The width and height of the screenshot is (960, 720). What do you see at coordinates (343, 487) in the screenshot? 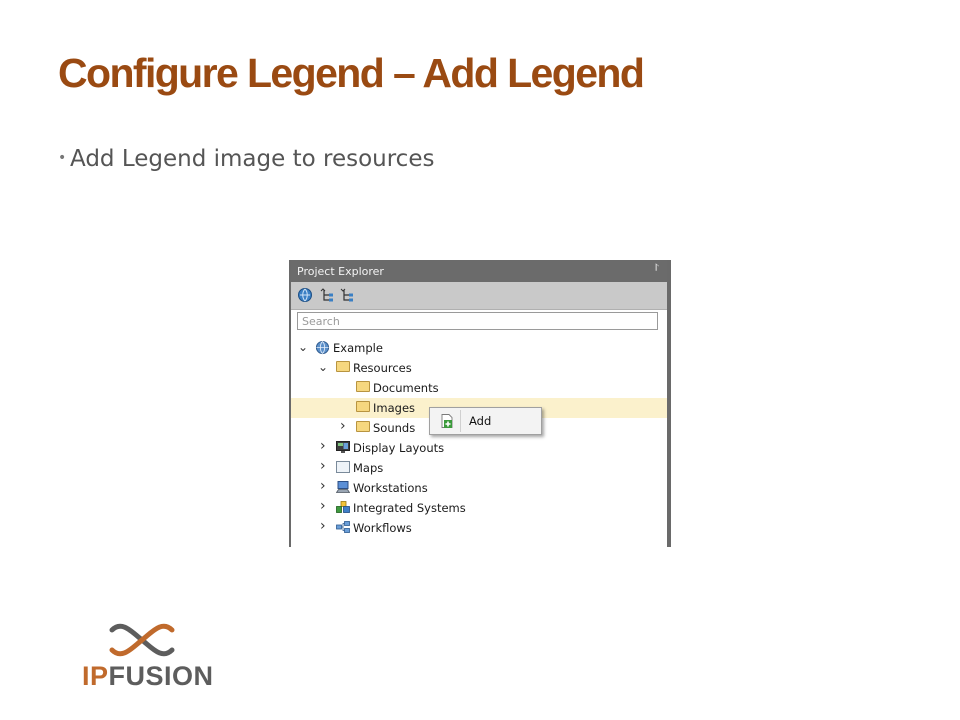
I see `workstation-icon` at bounding box center [343, 487].